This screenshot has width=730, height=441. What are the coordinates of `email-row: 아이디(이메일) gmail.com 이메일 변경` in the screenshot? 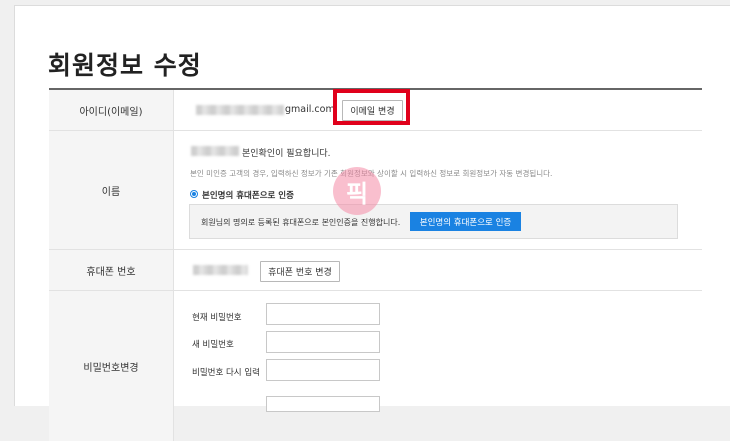 It's located at (375, 110).